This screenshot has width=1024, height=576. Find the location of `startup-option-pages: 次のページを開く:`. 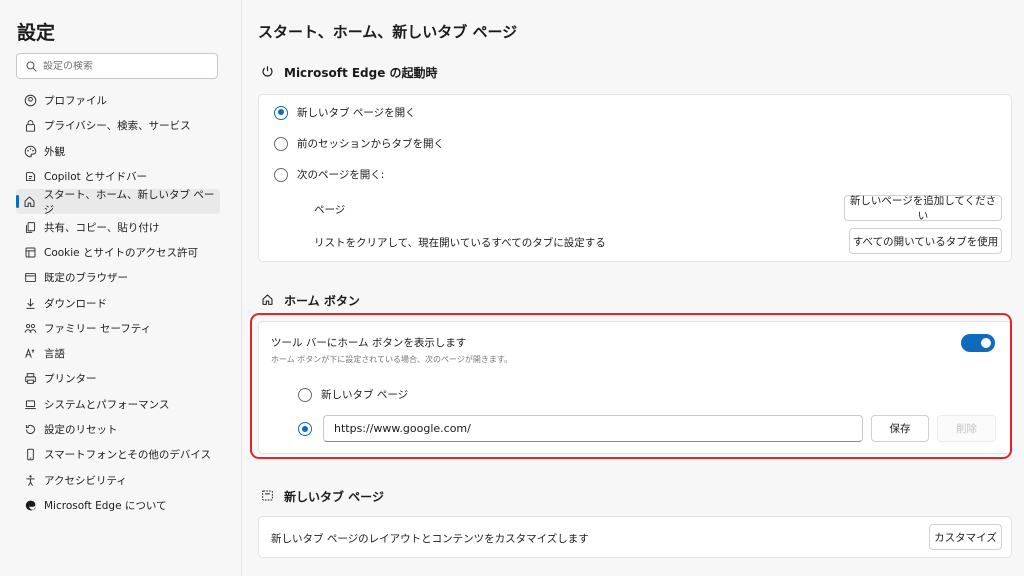

startup-option-pages: 次のページを開く: is located at coordinates (329, 174).